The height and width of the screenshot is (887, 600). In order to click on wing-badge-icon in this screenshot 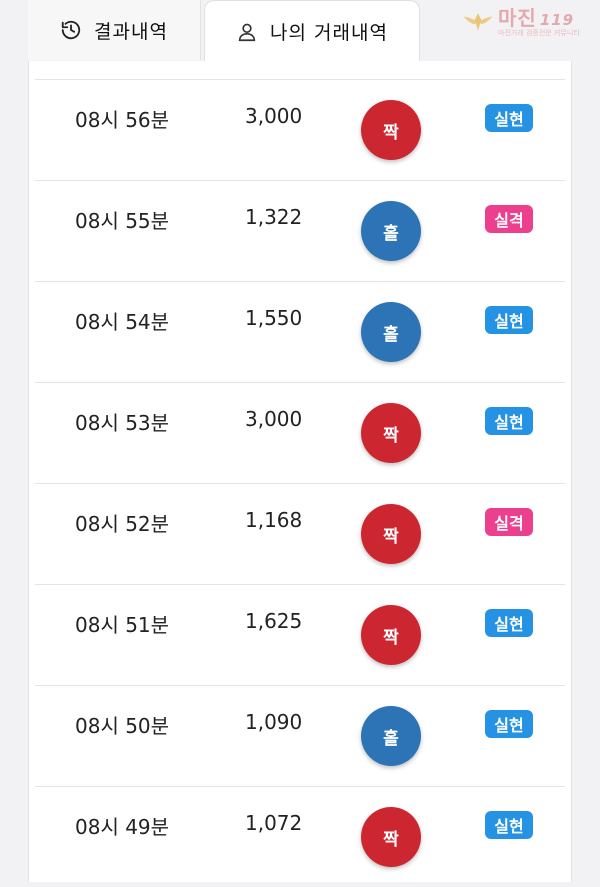, I will do `click(478, 22)`.